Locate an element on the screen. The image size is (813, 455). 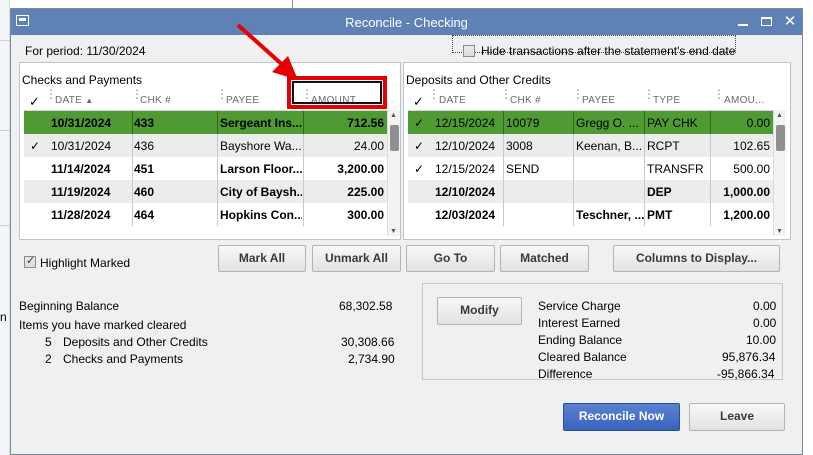
deposits-chk-cell: SEND is located at coordinates (523, 169).